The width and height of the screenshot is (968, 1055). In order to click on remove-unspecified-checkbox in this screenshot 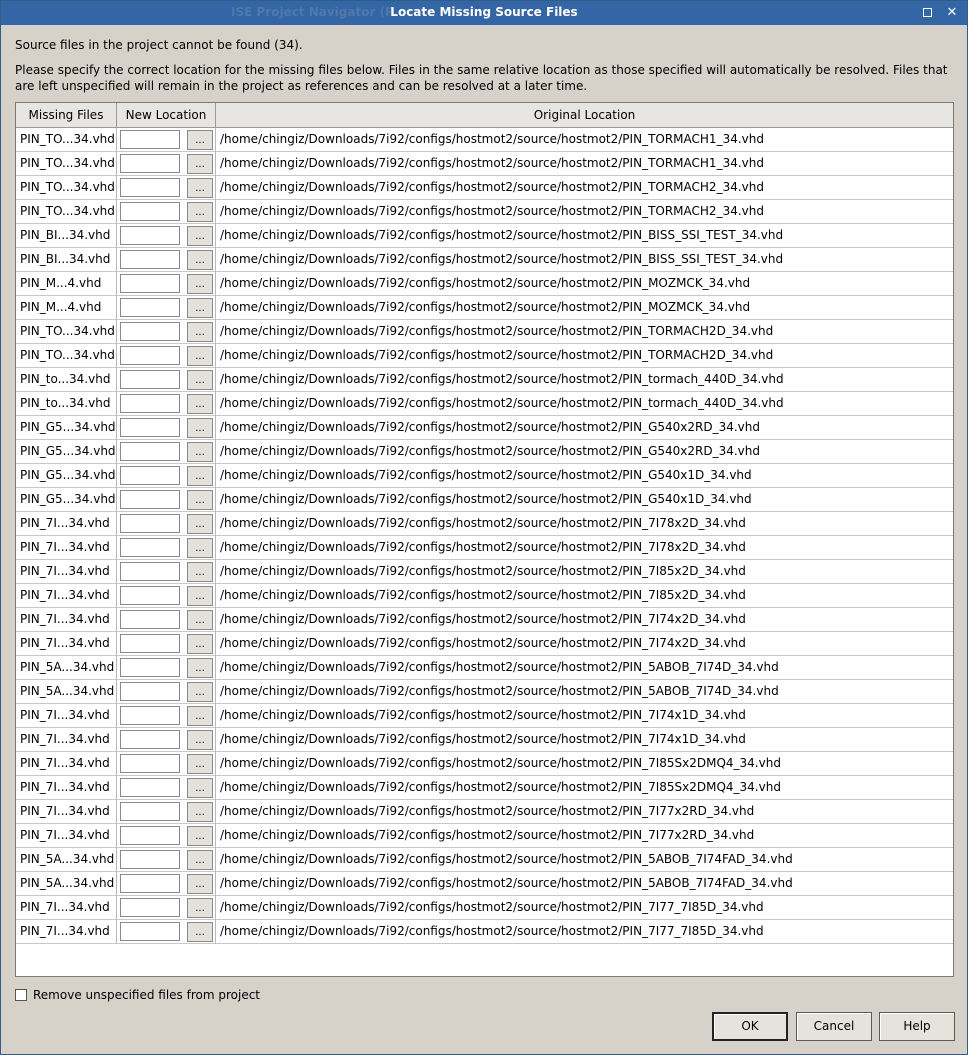, I will do `click(21, 995)`.